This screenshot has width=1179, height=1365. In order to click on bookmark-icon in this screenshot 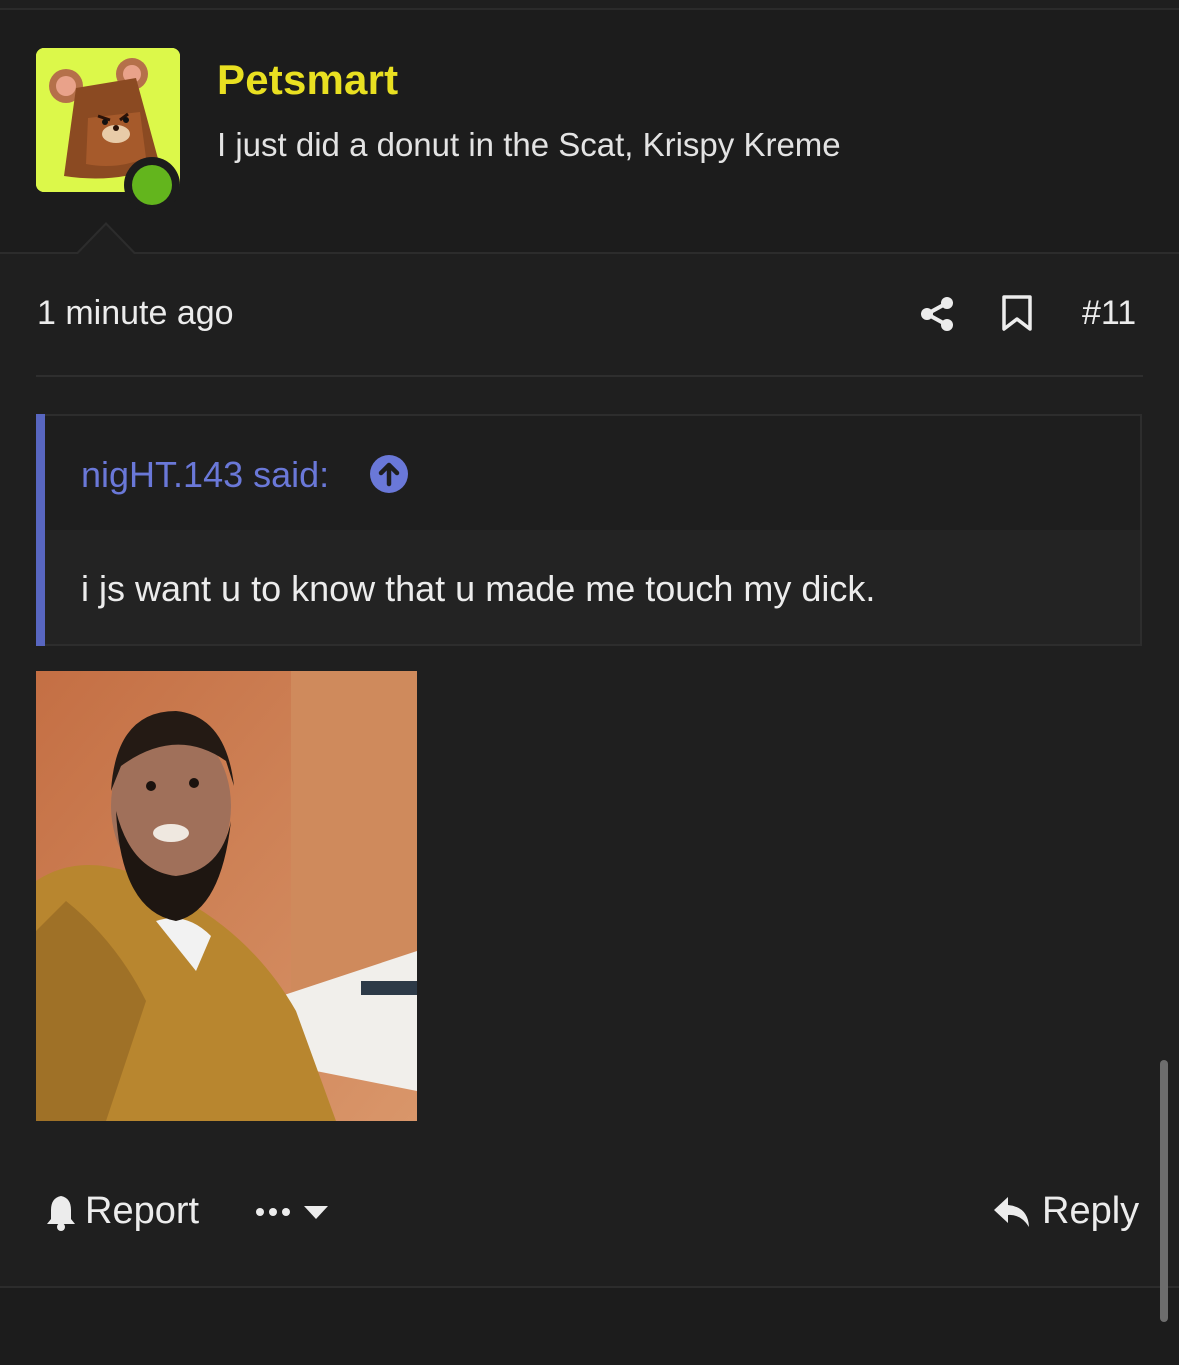, I will do `click(1017, 313)`.